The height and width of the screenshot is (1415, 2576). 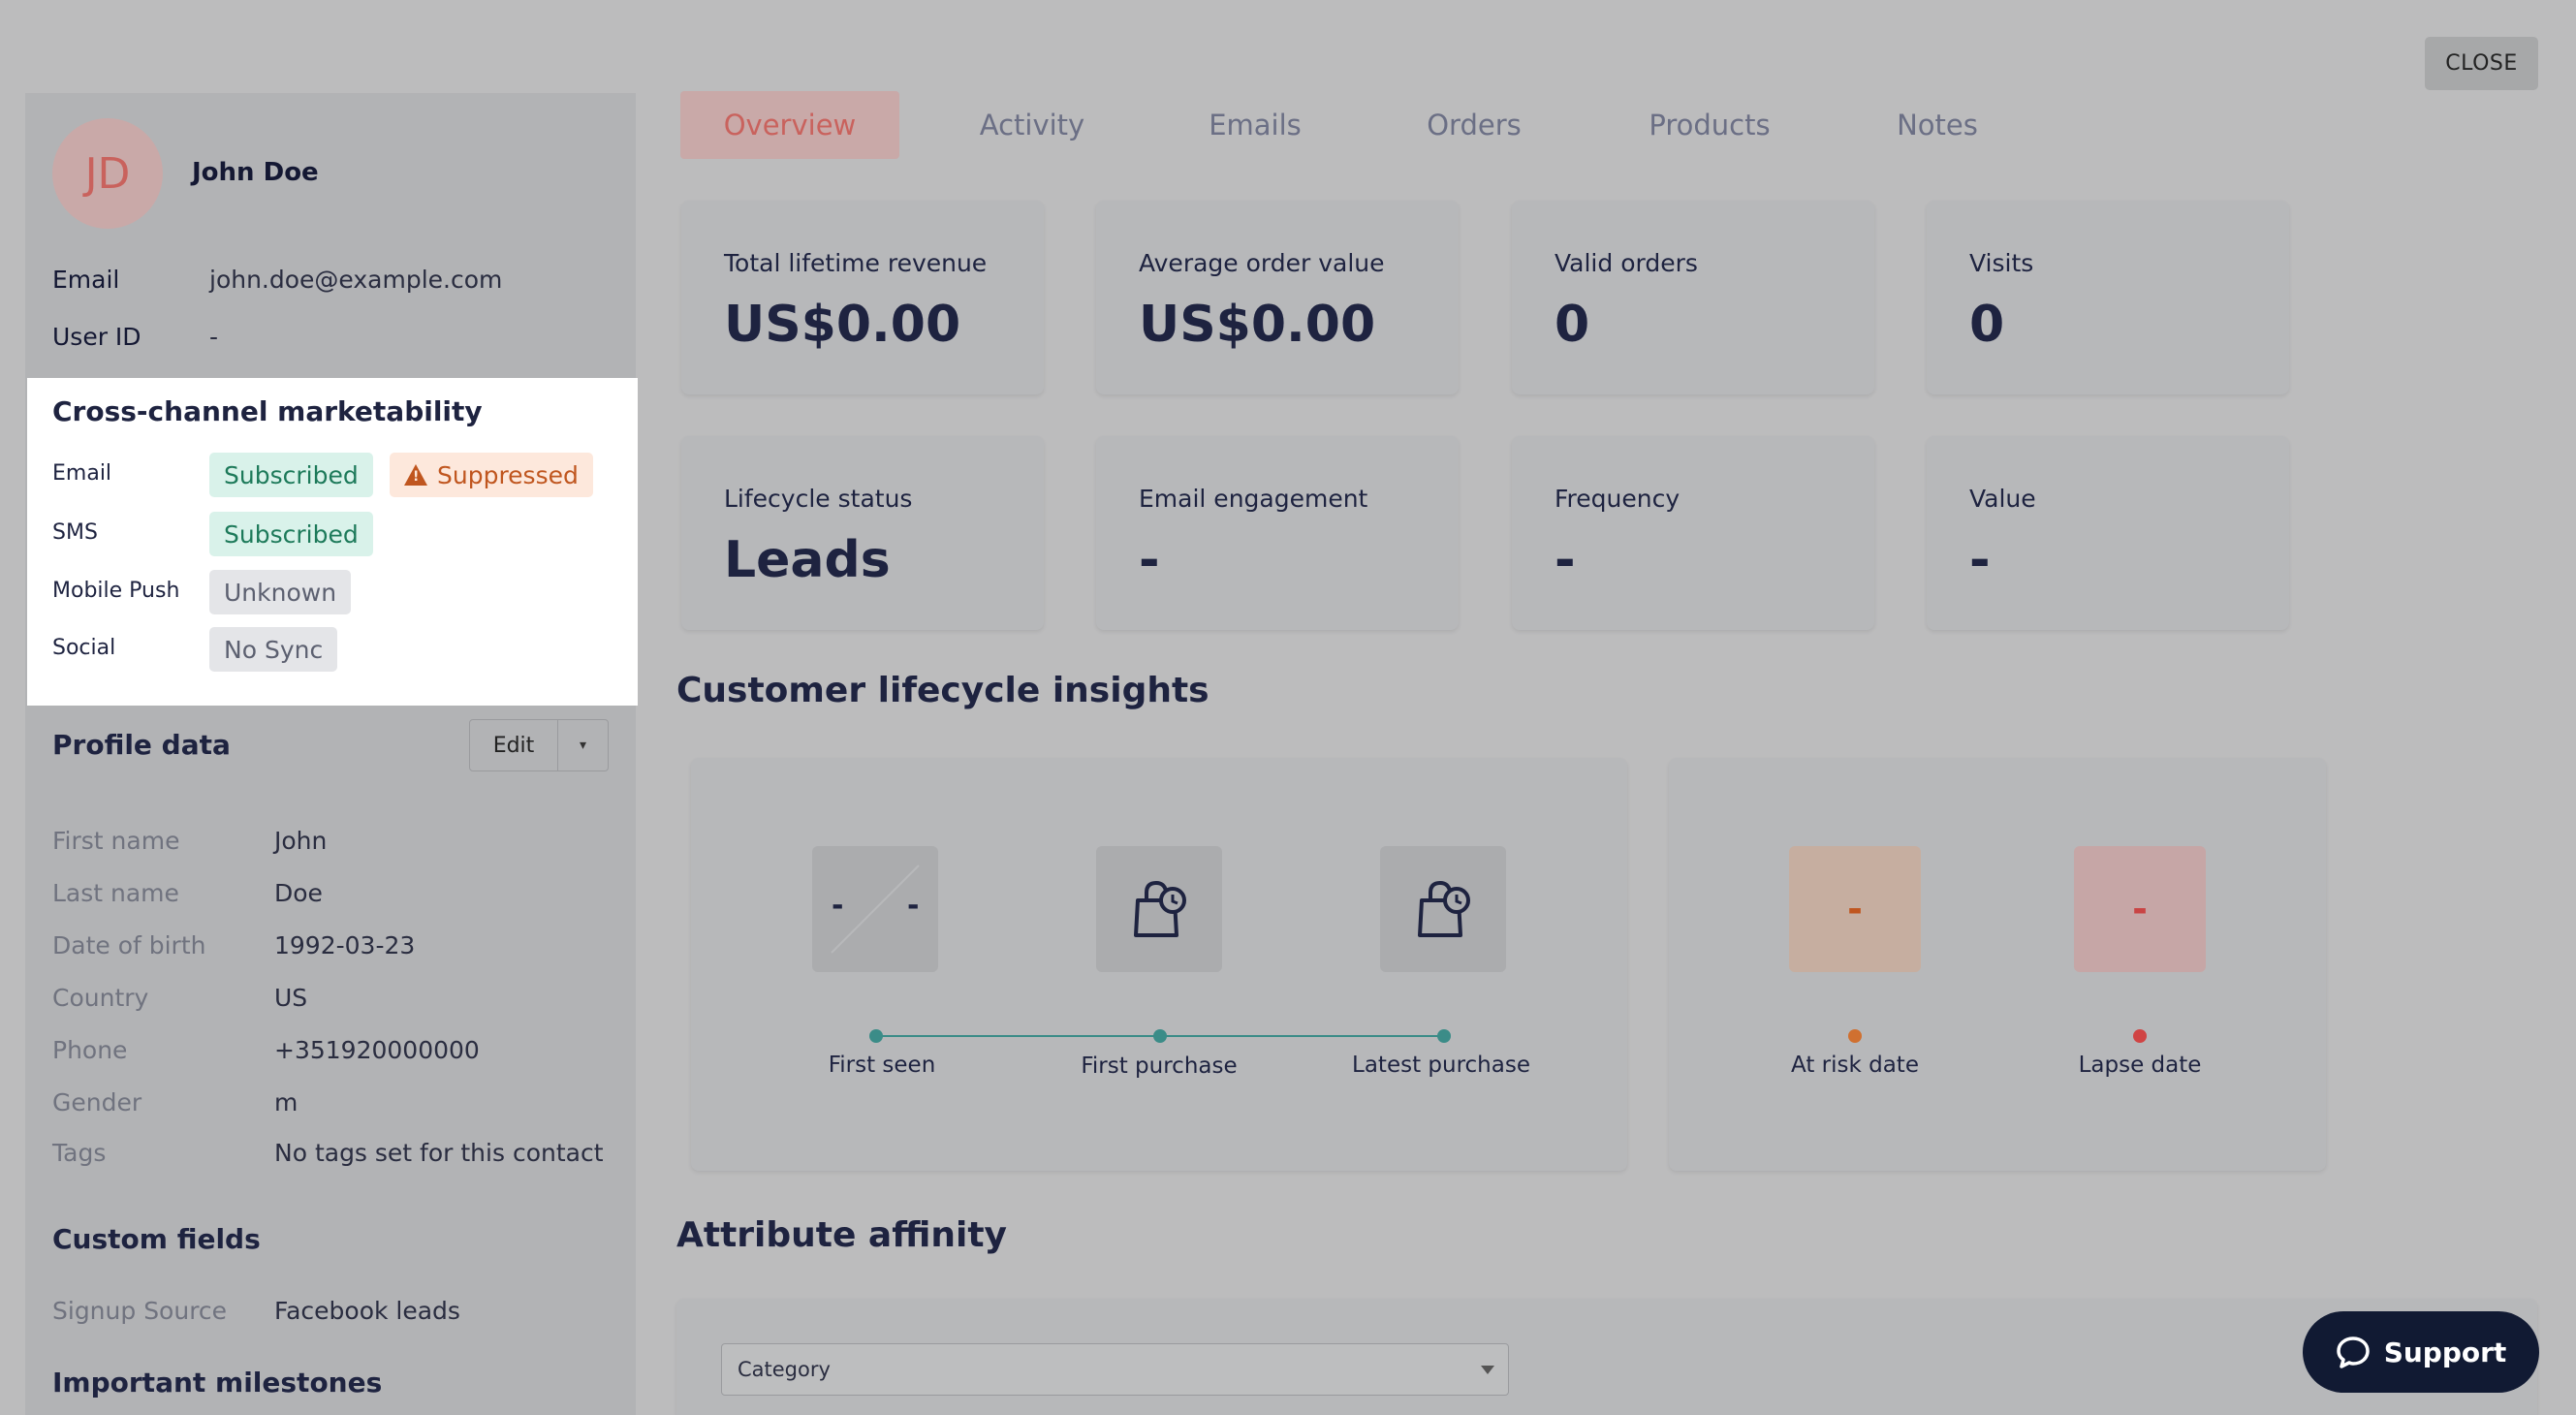 What do you see at coordinates (267, 411) in the screenshot?
I see `marketability-title: Cross-channel marketability` at bounding box center [267, 411].